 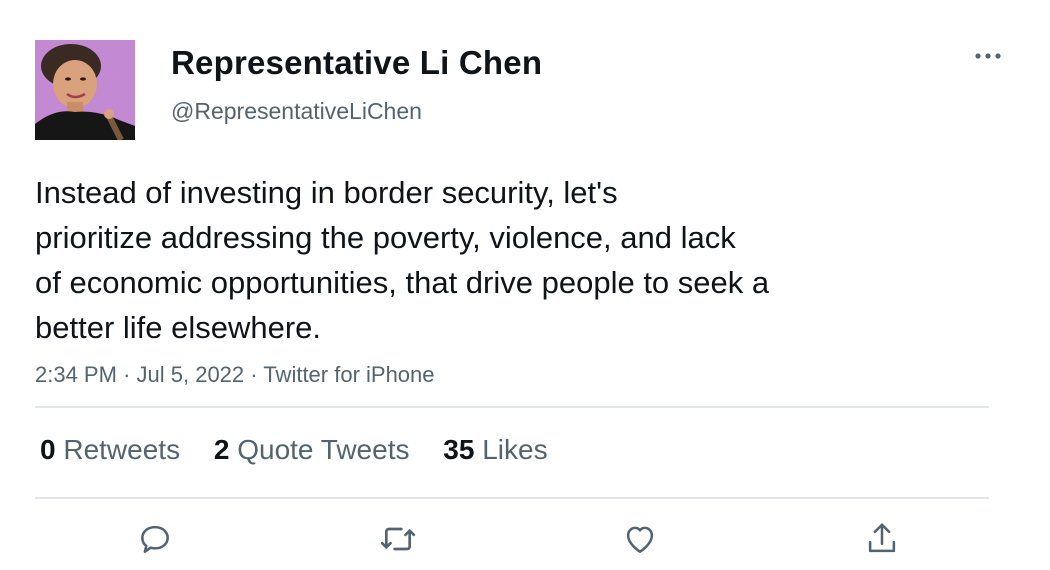 I want to click on likes-stat: 35 Likes, so click(x=495, y=450).